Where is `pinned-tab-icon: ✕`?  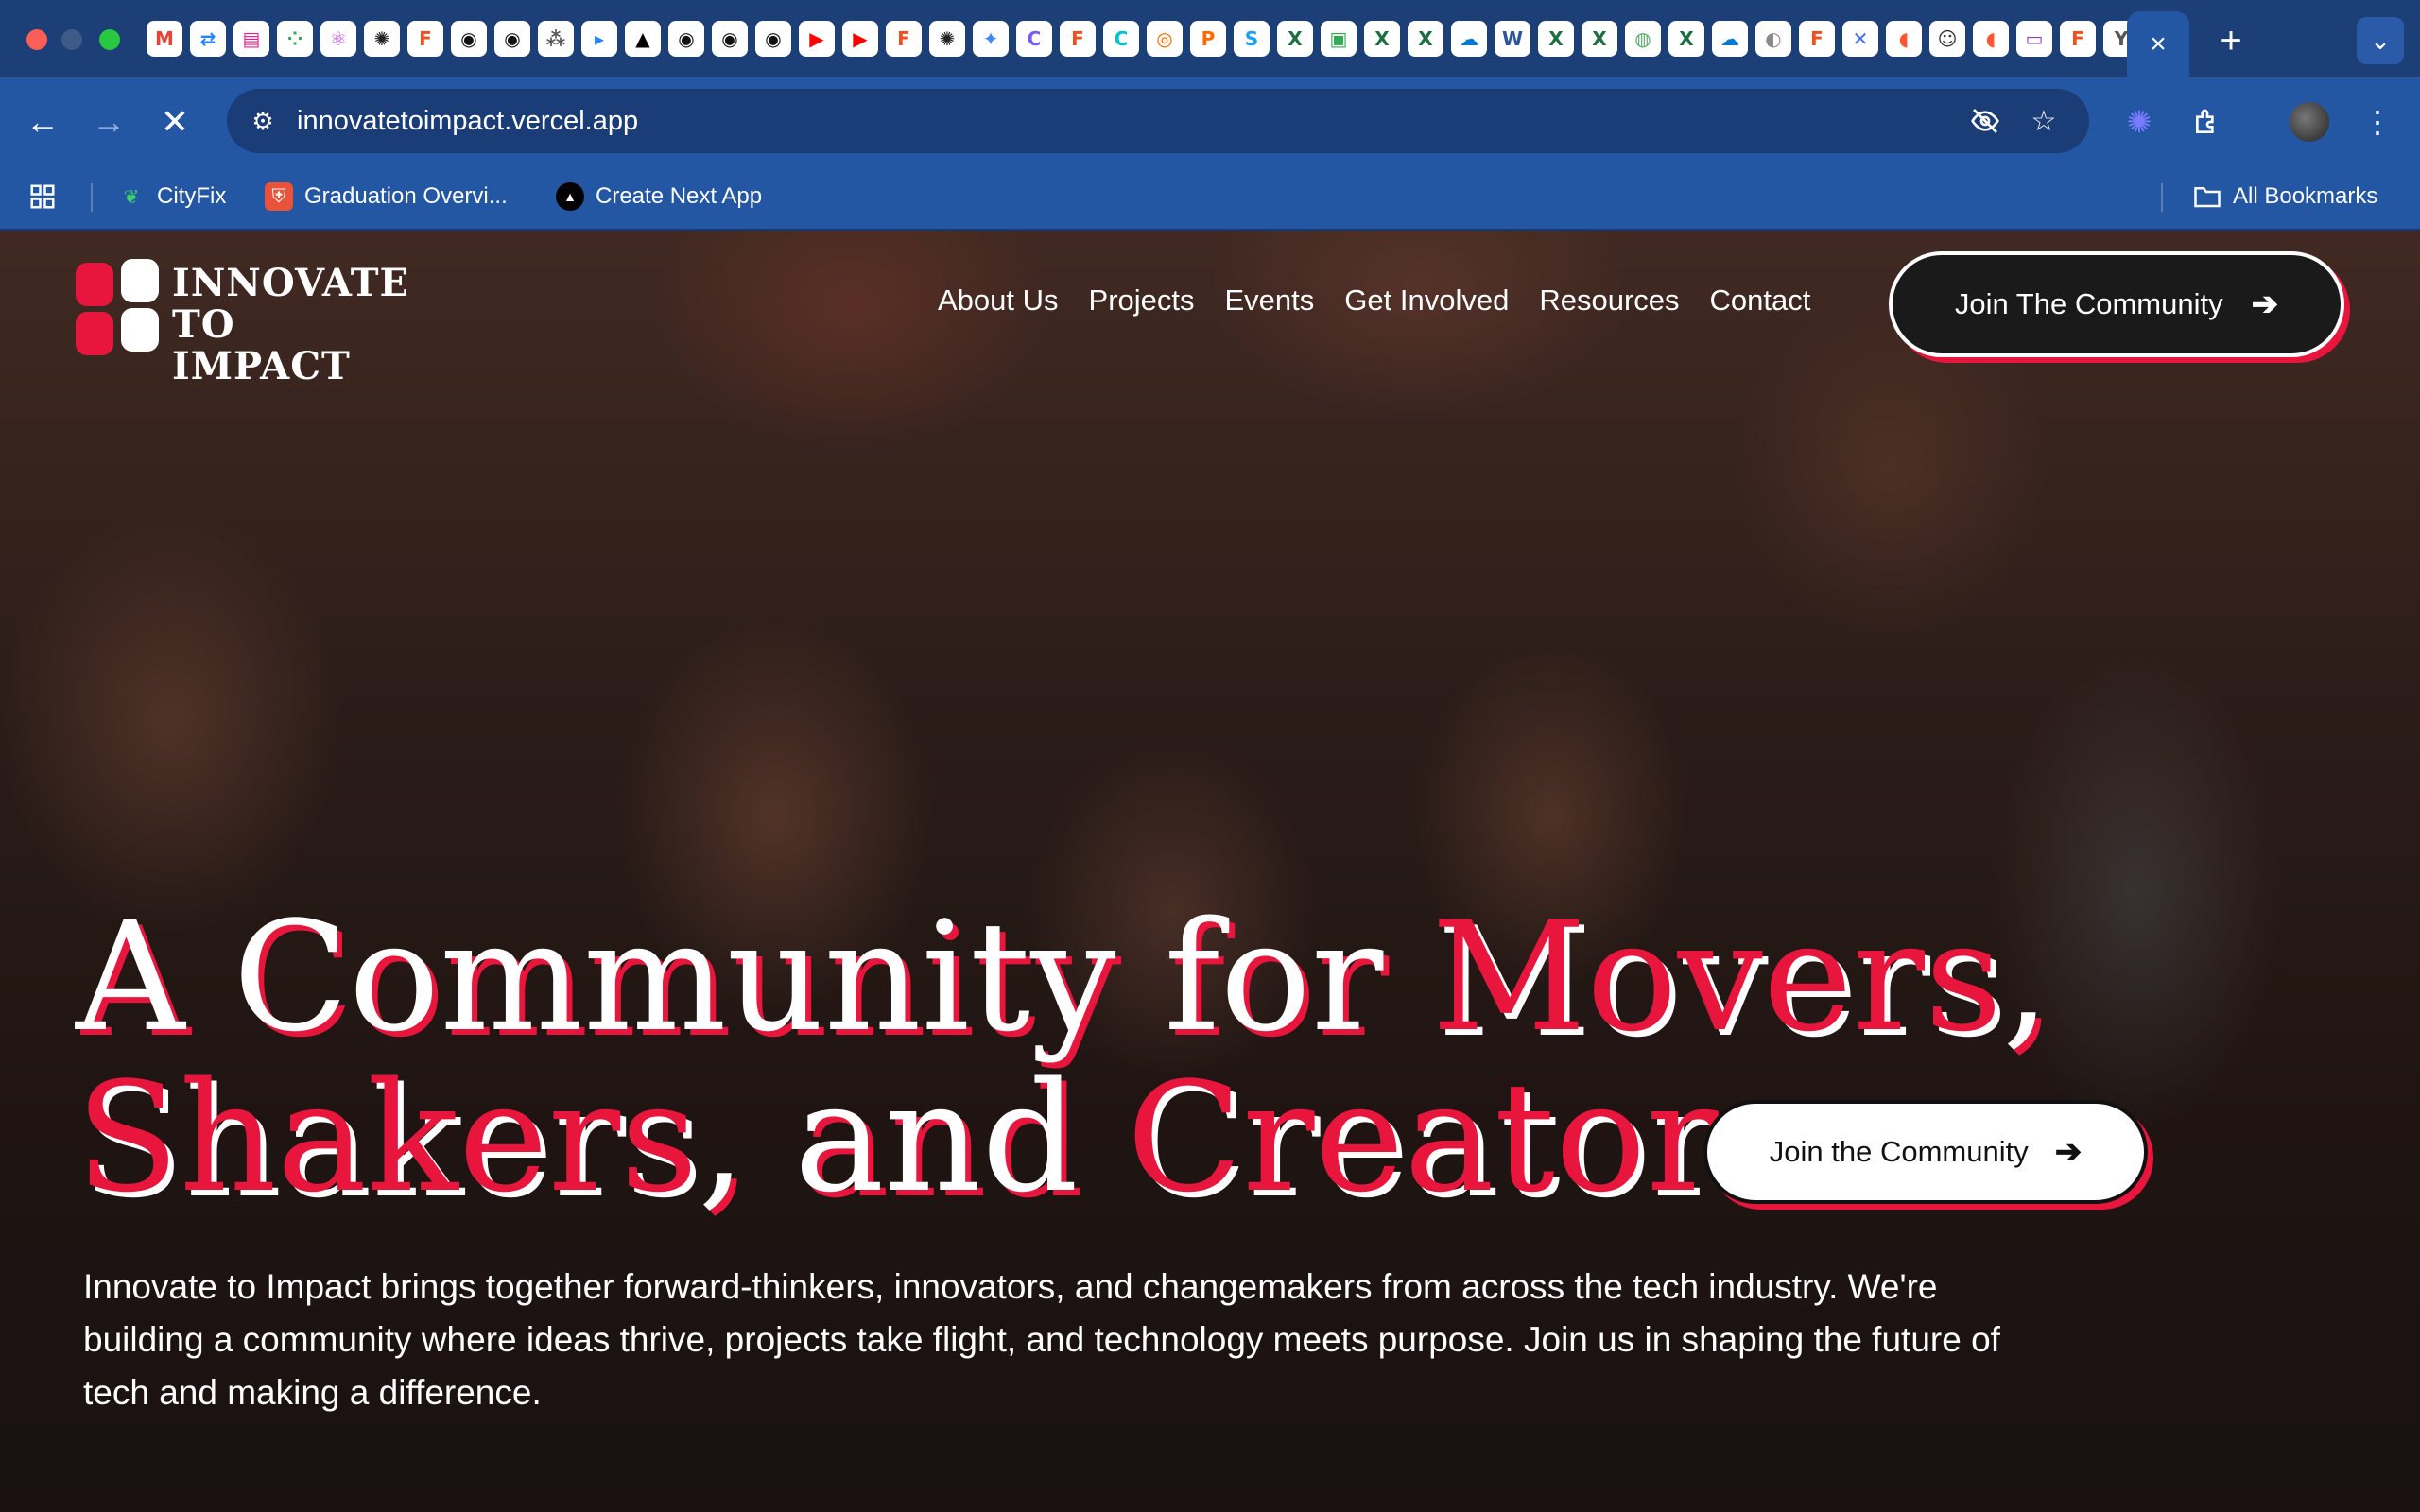 pinned-tab-icon: ✕ is located at coordinates (1860, 39).